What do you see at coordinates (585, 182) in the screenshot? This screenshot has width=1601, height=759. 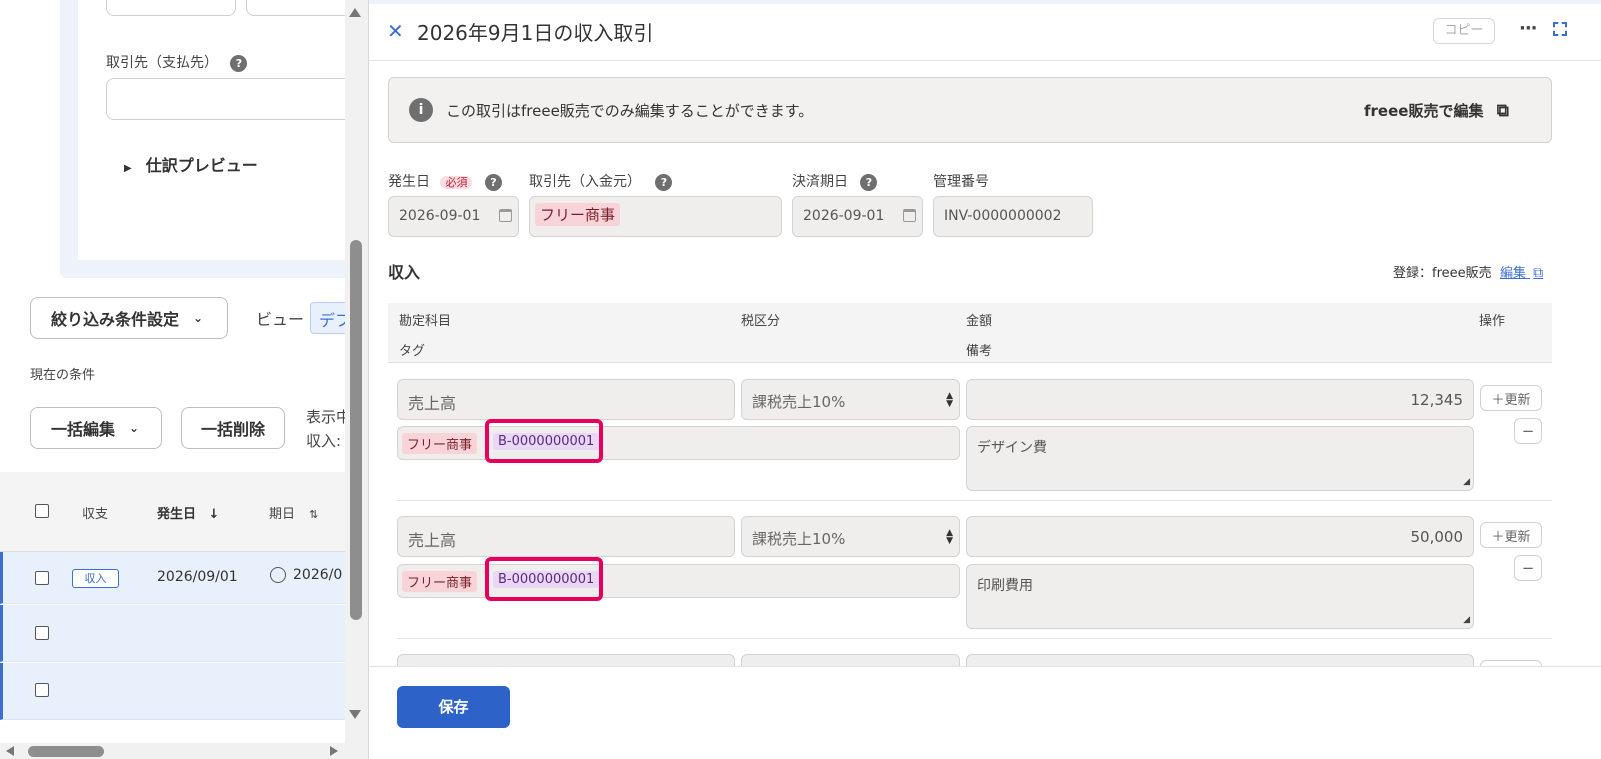 I see `partner-label: 取引先（入金元）` at bounding box center [585, 182].